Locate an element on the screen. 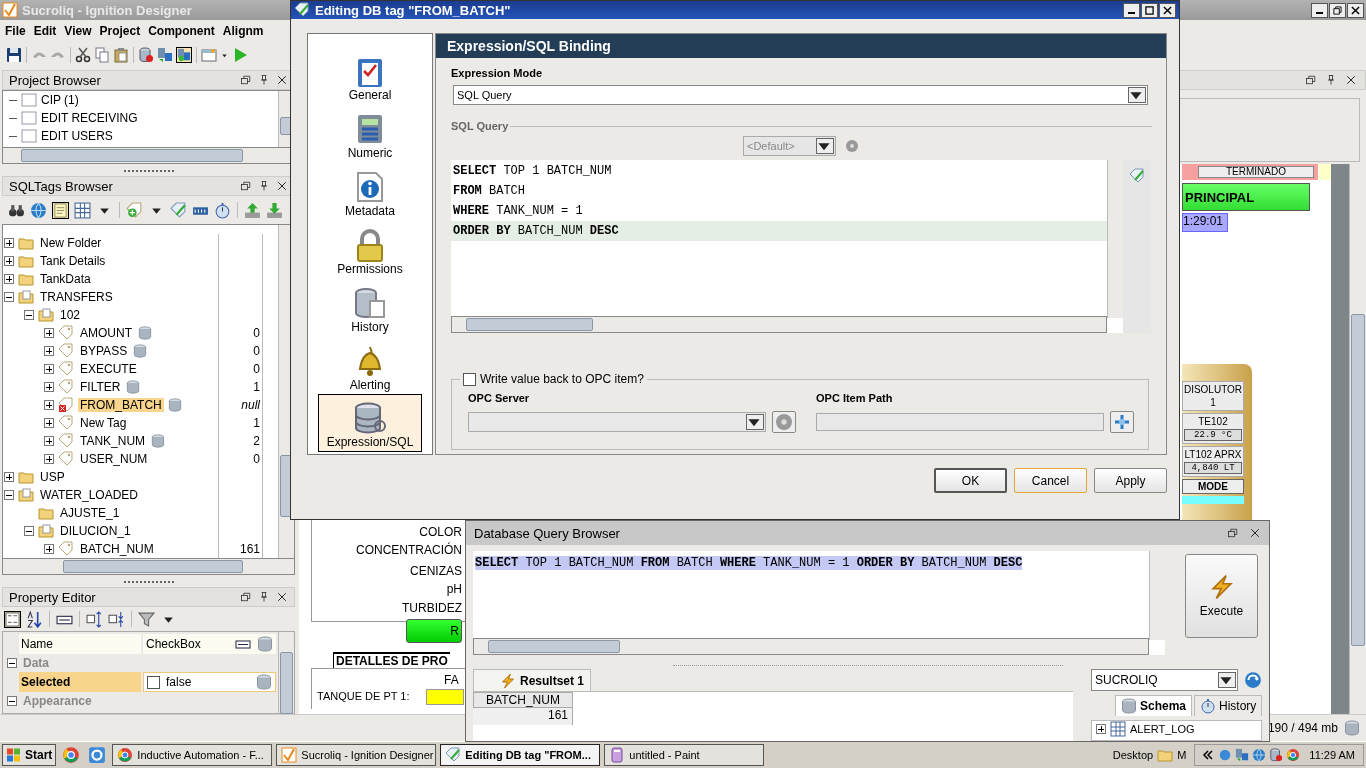 The height and width of the screenshot is (768, 1366). minimize-button is located at coordinates (1131, 10).